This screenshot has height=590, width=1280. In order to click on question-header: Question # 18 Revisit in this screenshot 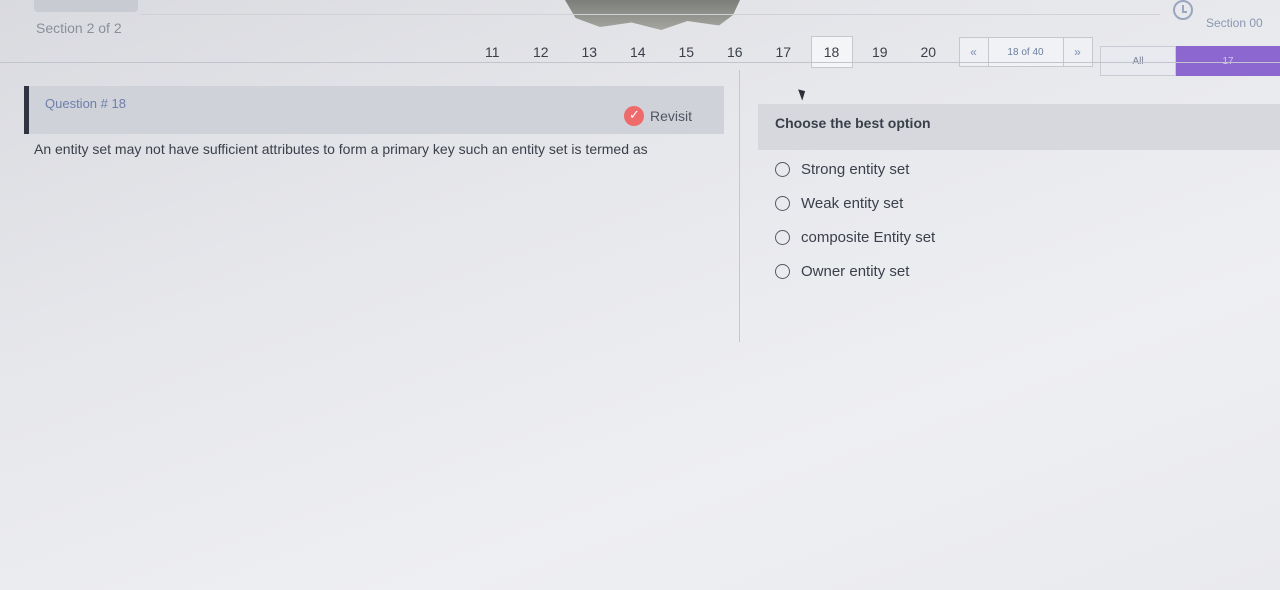, I will do `click(374, 110)`.